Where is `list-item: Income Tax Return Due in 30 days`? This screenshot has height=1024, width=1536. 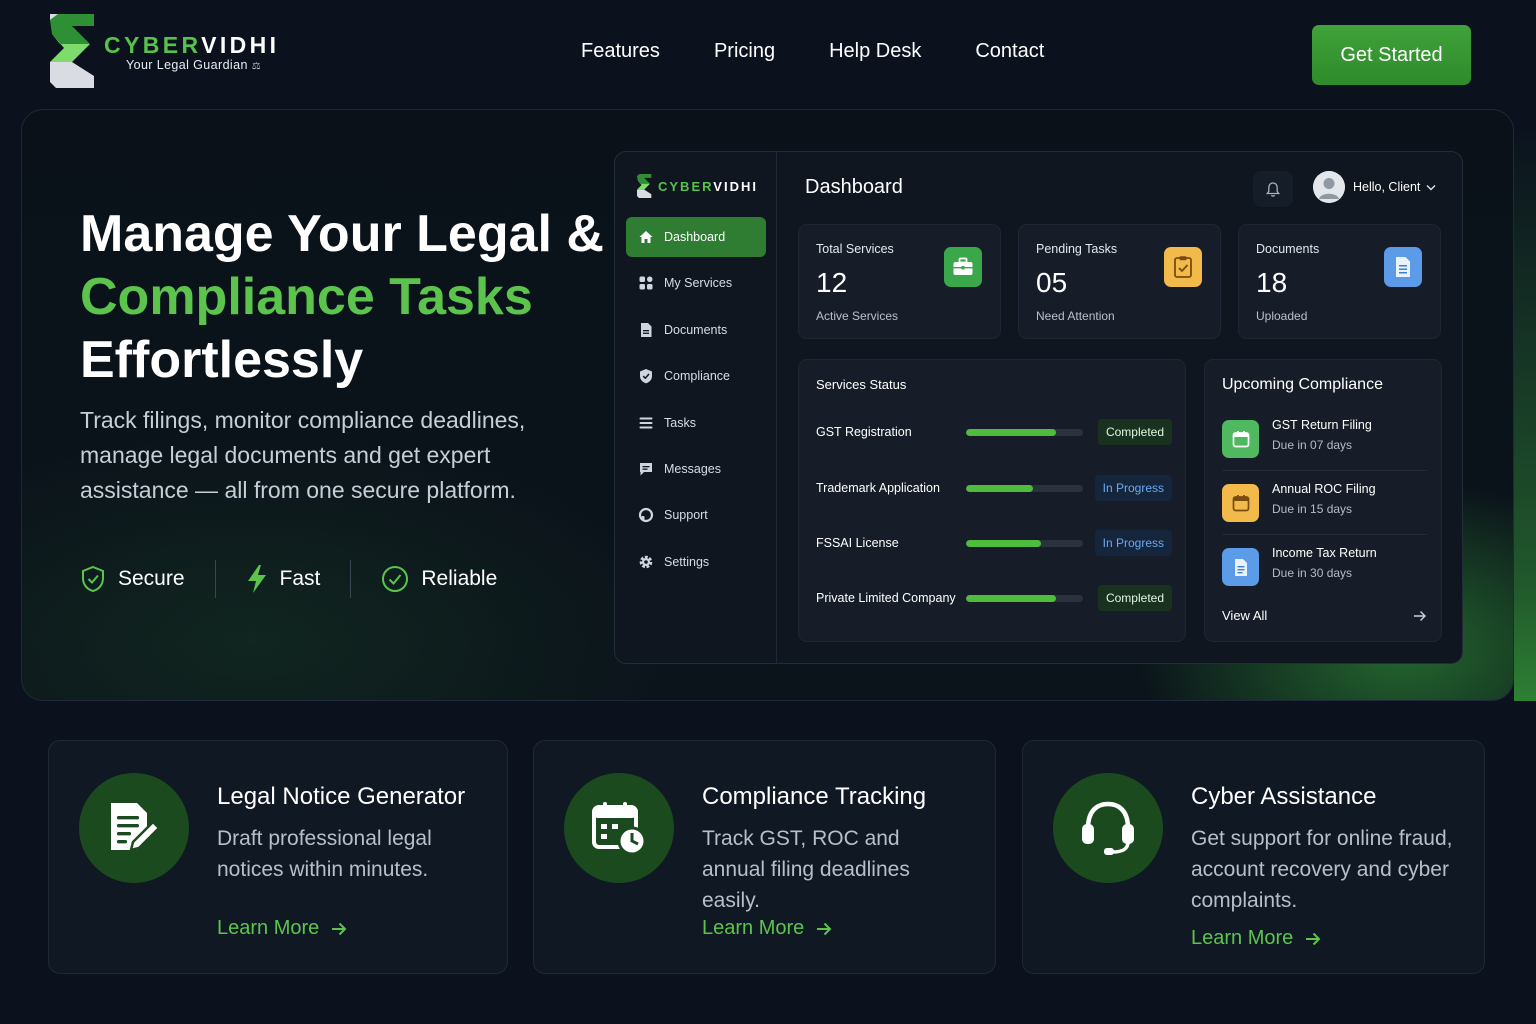 list-item: Income Tax Return Due in 30 days is located at coordinates (1324, 572).